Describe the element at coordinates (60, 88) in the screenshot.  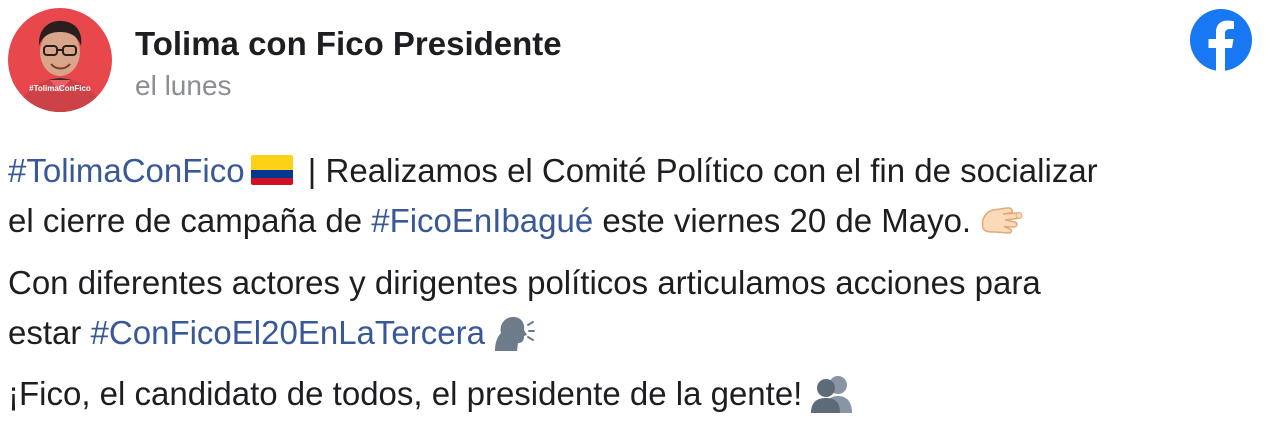
I see `avatar-hashtag-label: #TolimaConFico` at that location.